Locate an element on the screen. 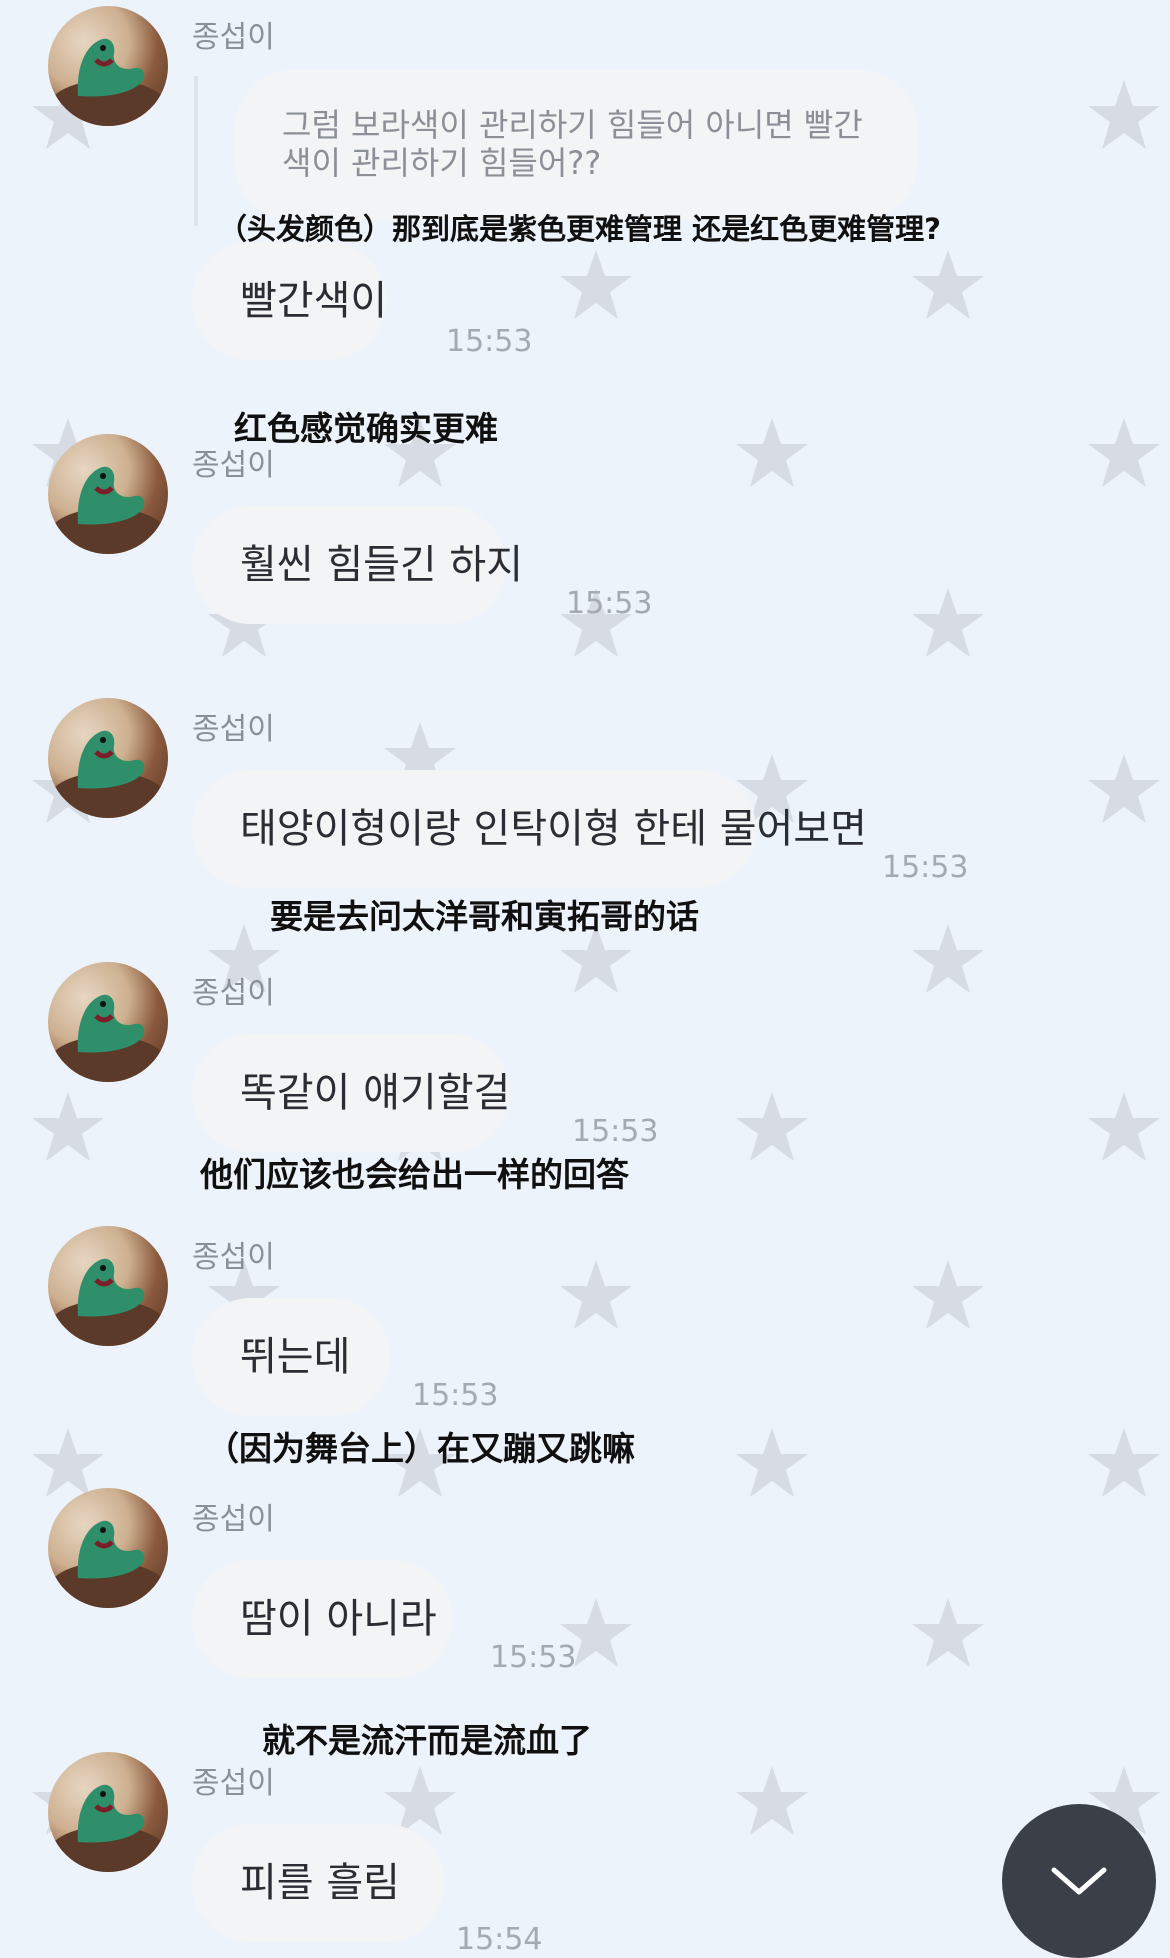 This screenshot has width=1170, height=1958. message-bubble: 뛰는데 is located at coordinates (291, 1357).